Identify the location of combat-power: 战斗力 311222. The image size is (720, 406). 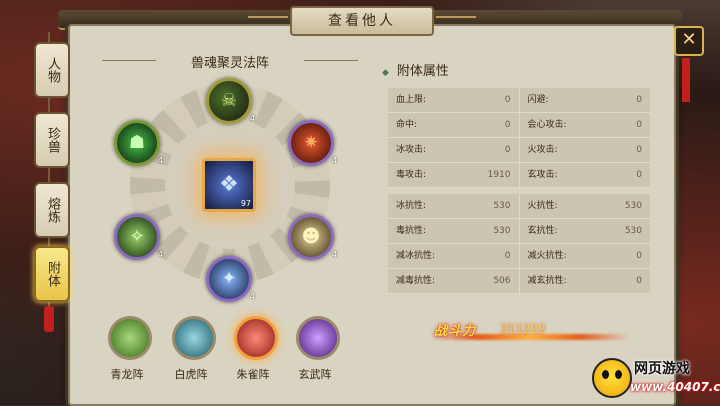
(540, 332).